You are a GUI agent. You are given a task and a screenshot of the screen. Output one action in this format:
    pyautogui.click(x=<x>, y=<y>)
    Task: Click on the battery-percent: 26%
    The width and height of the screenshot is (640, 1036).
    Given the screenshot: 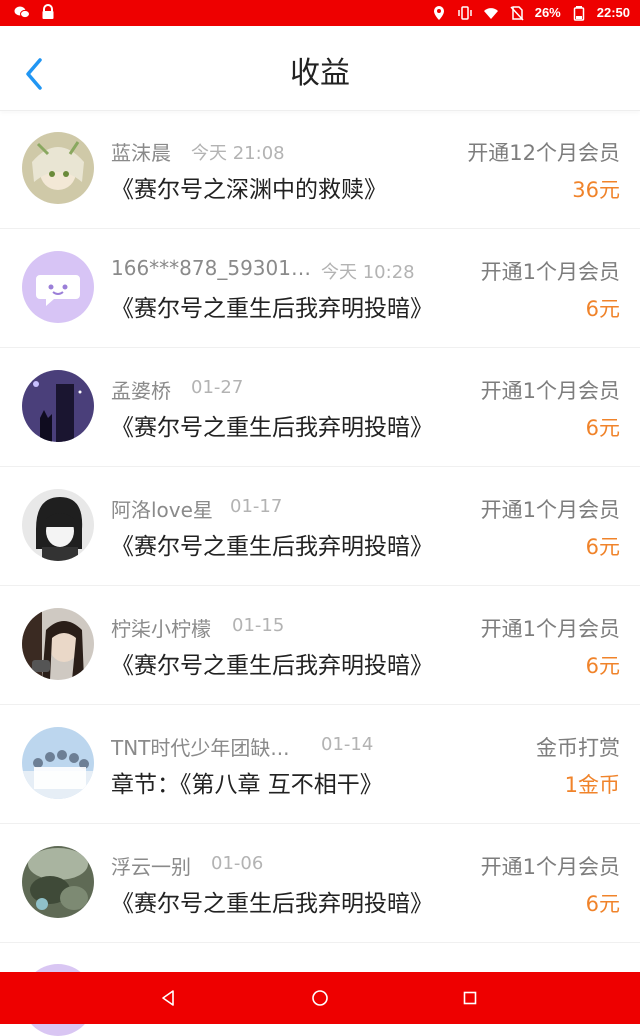 What is the action you would take?
    pyautogui.click(x=547, y=12)
    